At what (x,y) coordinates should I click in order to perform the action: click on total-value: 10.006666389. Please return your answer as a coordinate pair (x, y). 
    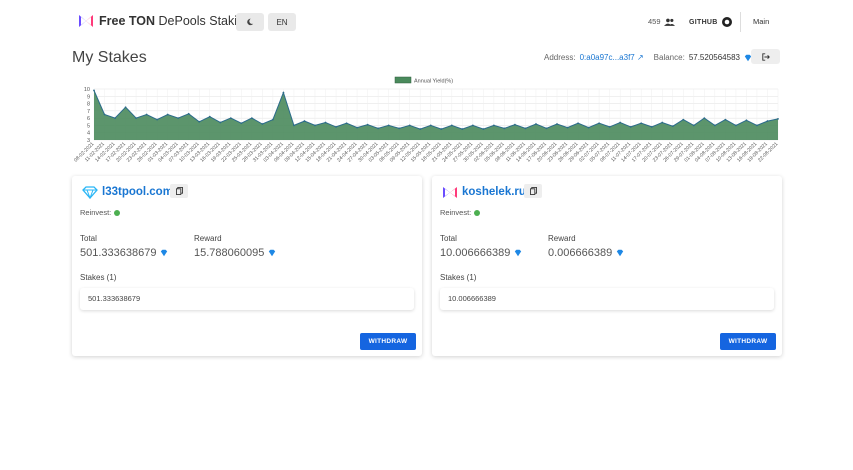
    Looking at the image, I should click on (481, 253).